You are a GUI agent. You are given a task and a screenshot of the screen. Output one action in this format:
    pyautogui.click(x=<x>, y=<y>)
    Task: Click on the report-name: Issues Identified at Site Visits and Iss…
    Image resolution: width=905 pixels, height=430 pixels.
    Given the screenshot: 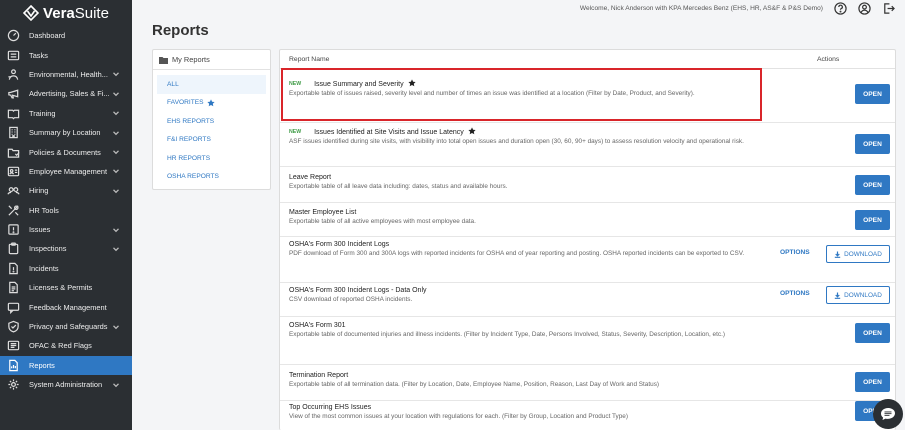 What is the action you would take?
    pyautogui.click(x=389, y=132)
    